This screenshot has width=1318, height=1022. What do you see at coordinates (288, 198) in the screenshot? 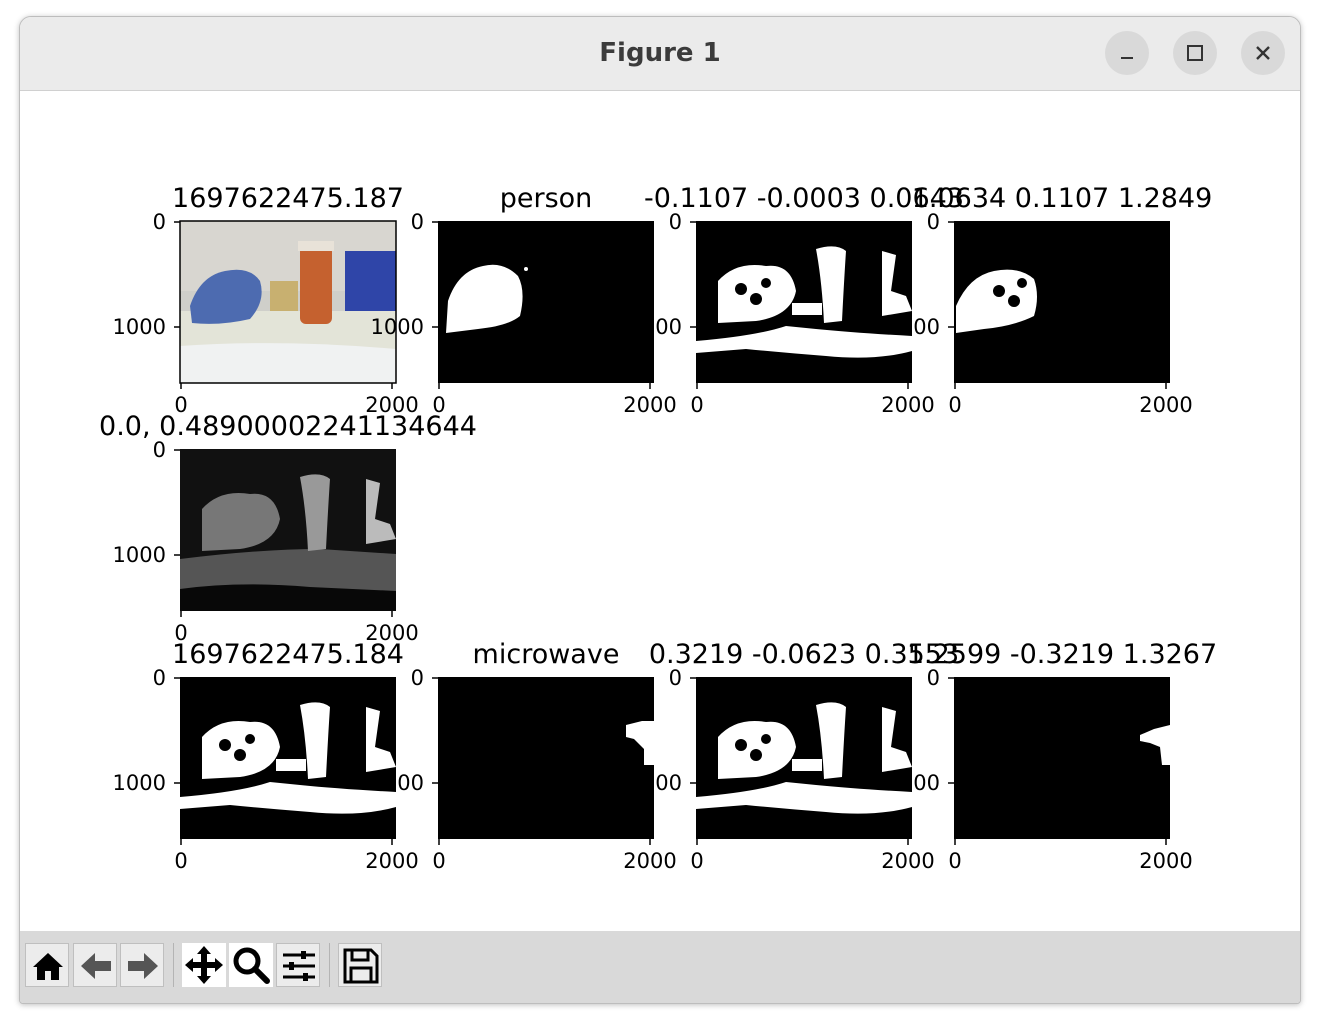
I see `subplot-title: 1697622475.187` at bounding box center [288, 198].